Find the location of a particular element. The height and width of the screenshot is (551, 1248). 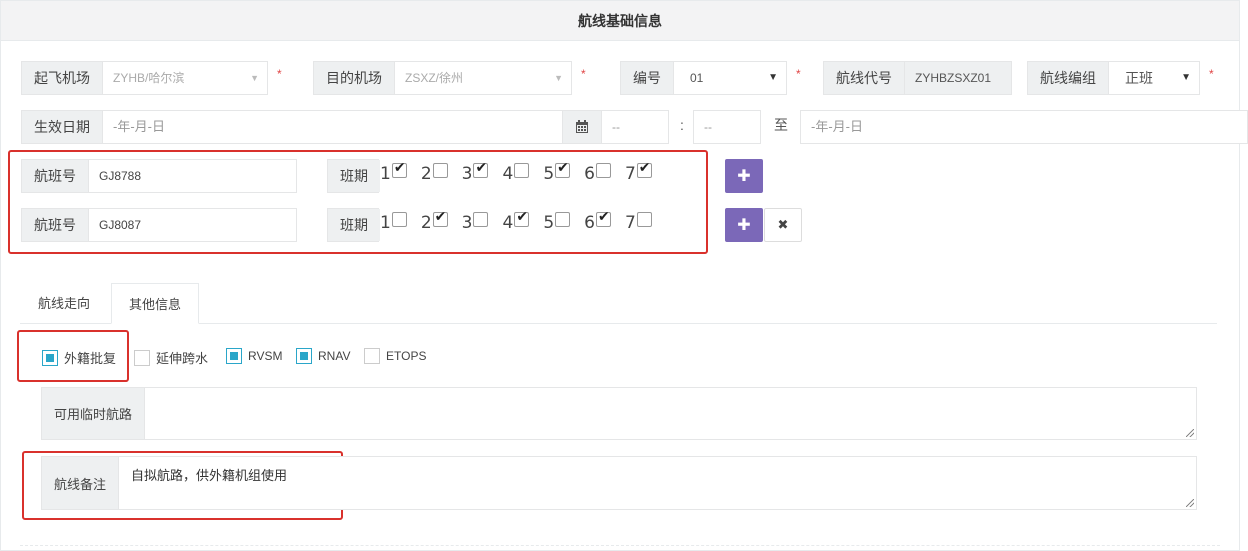

option-extended-overwater: 延伸跨水 is located at coordinates (171, 357).